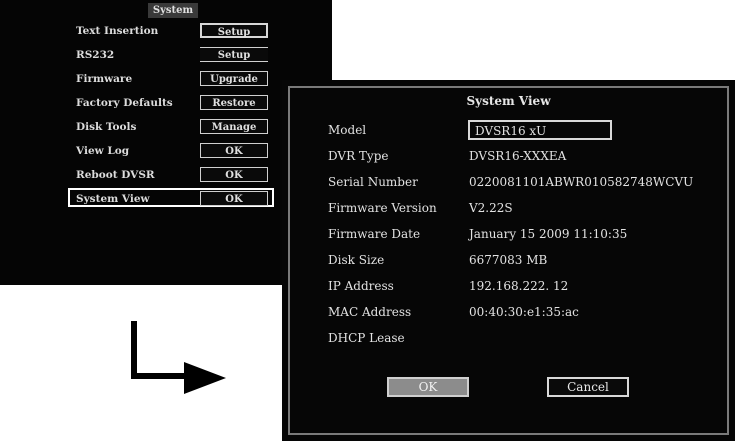 This screenshot has width=735, height=441. Describe the element at coordinates (518, 156) in the screenshot. I see `field-value-dvr-type: DVSR16-XXXEA` at that location.